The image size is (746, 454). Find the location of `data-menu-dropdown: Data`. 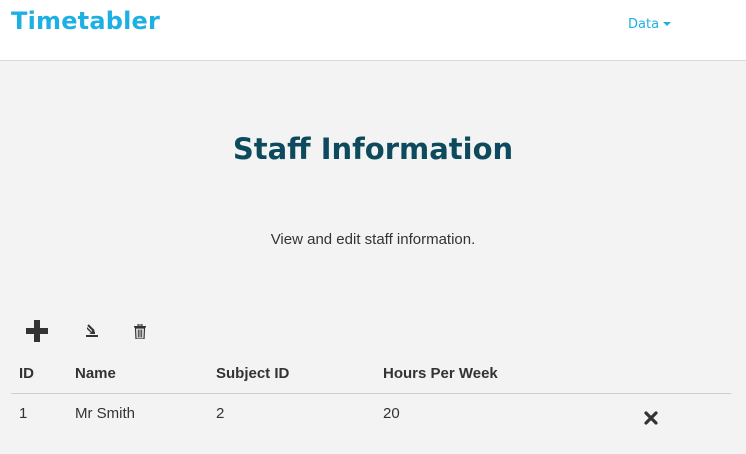

data-menu-dropdown: Data is located at coordinates (650, 24).